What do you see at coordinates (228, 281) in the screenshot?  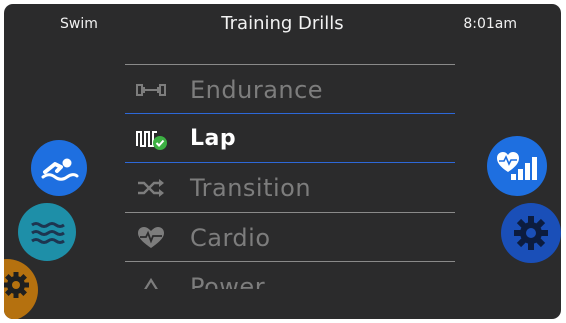 I see `drill-label: Power` at bounding box center [228, 281].